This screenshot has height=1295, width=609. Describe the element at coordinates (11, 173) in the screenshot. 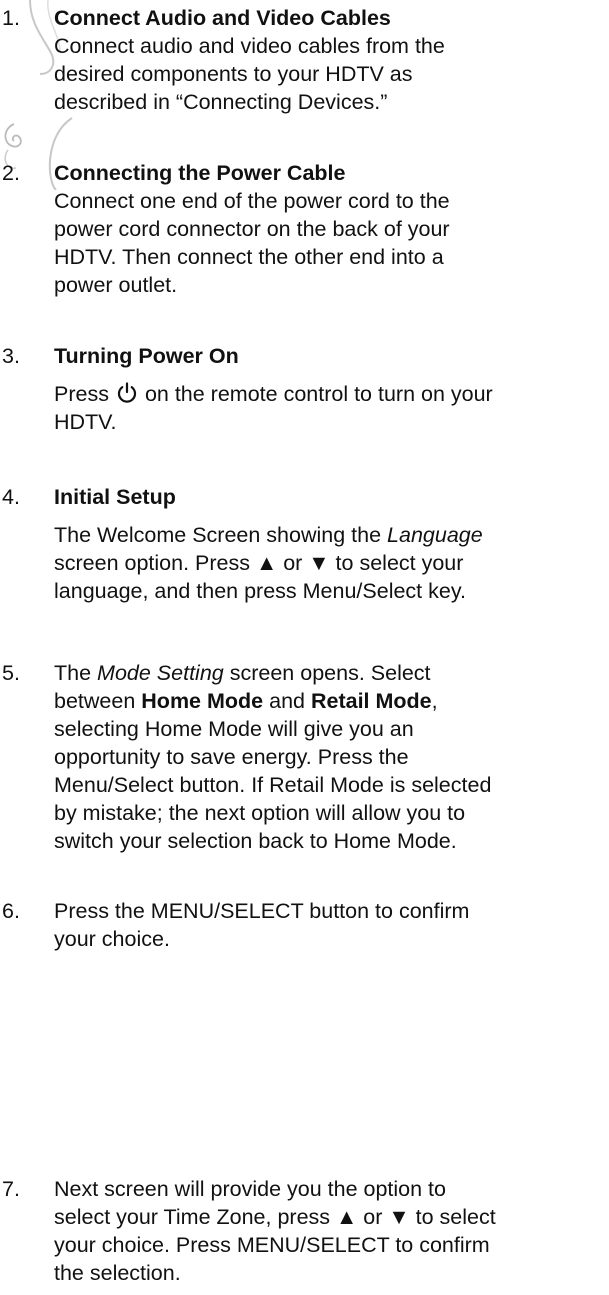

I see `item-number: 2.` at that location.